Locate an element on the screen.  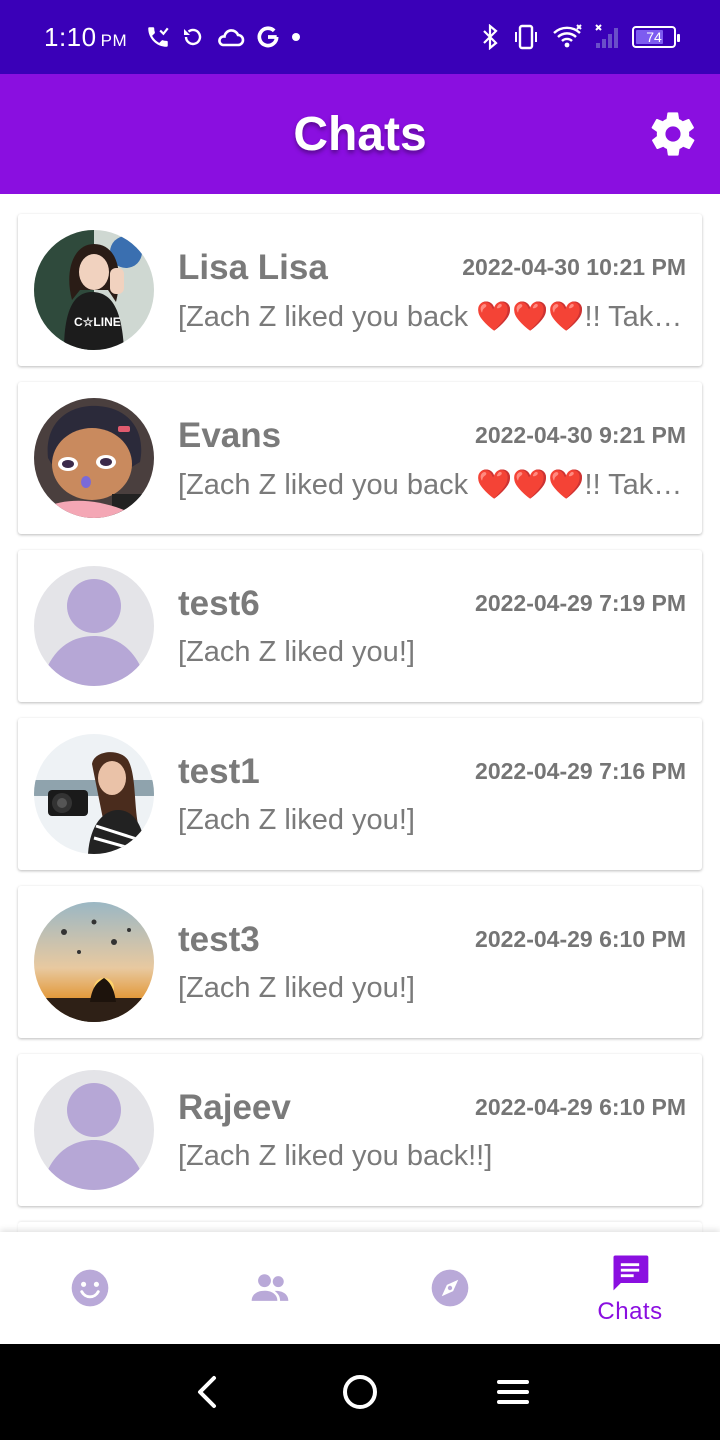
gear-icon is located at coordinates (673, 134).